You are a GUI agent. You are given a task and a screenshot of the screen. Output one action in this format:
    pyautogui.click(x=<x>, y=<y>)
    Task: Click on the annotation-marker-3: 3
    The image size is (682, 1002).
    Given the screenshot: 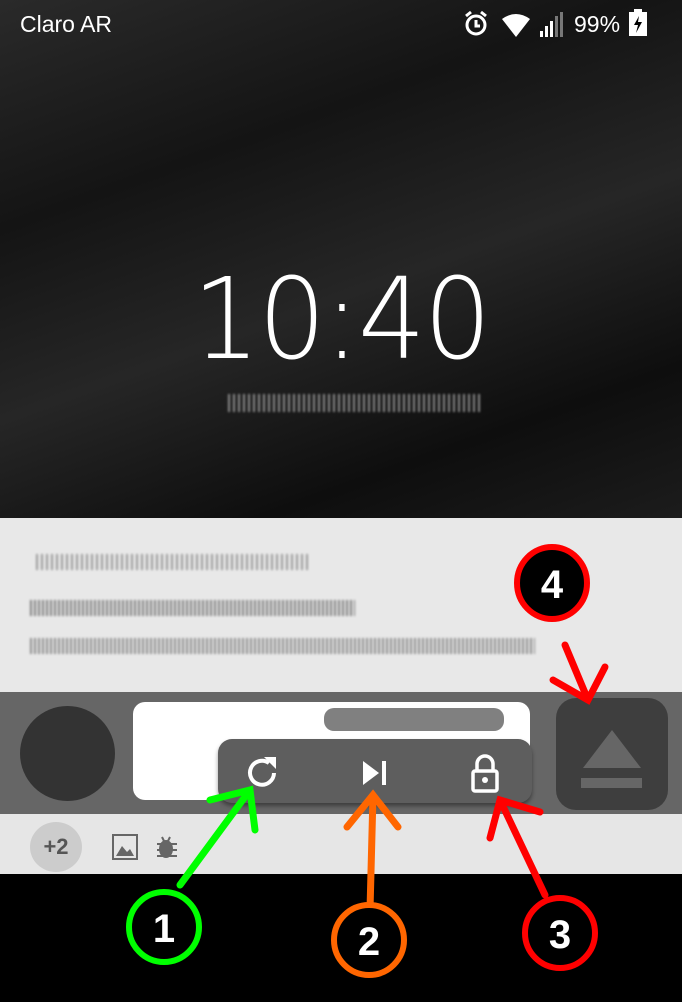 What is the action you would take?
    pyautogui.click(x=560, y=933)
    